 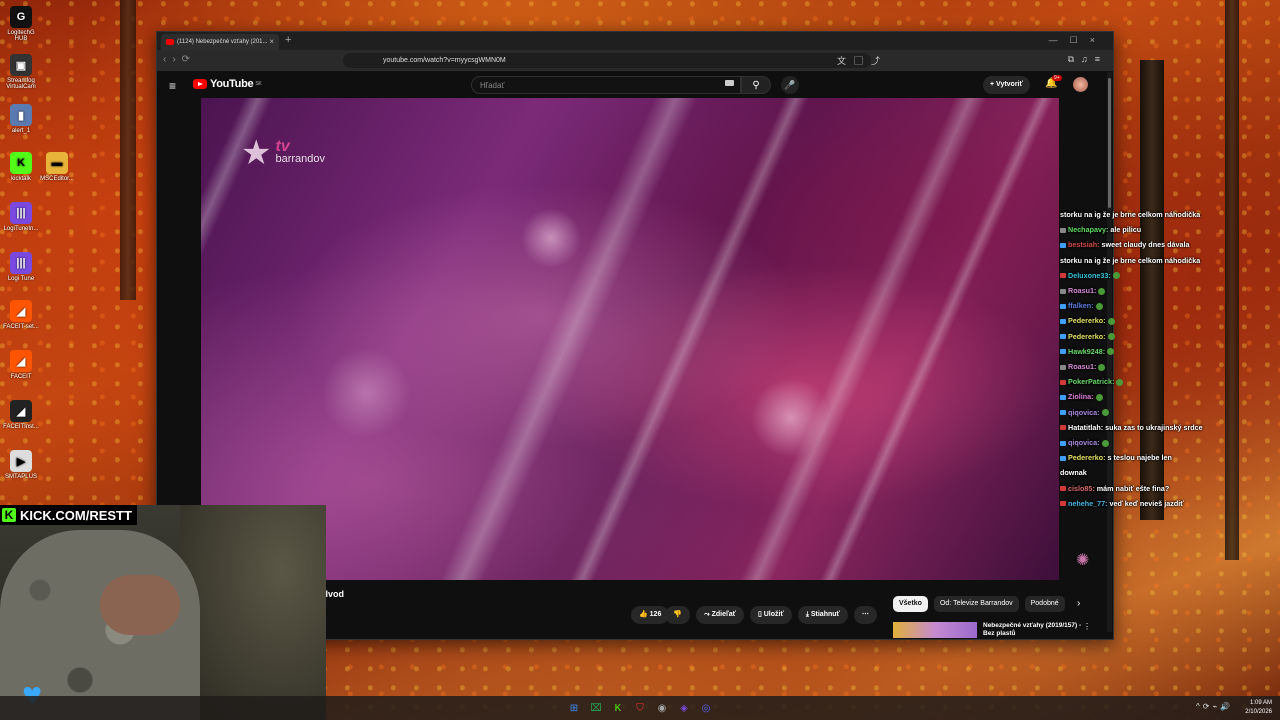 What do you see at coordinates (791, 418) in the screenshot?
I see `bokeh-light` at bounding box center [791, 418].